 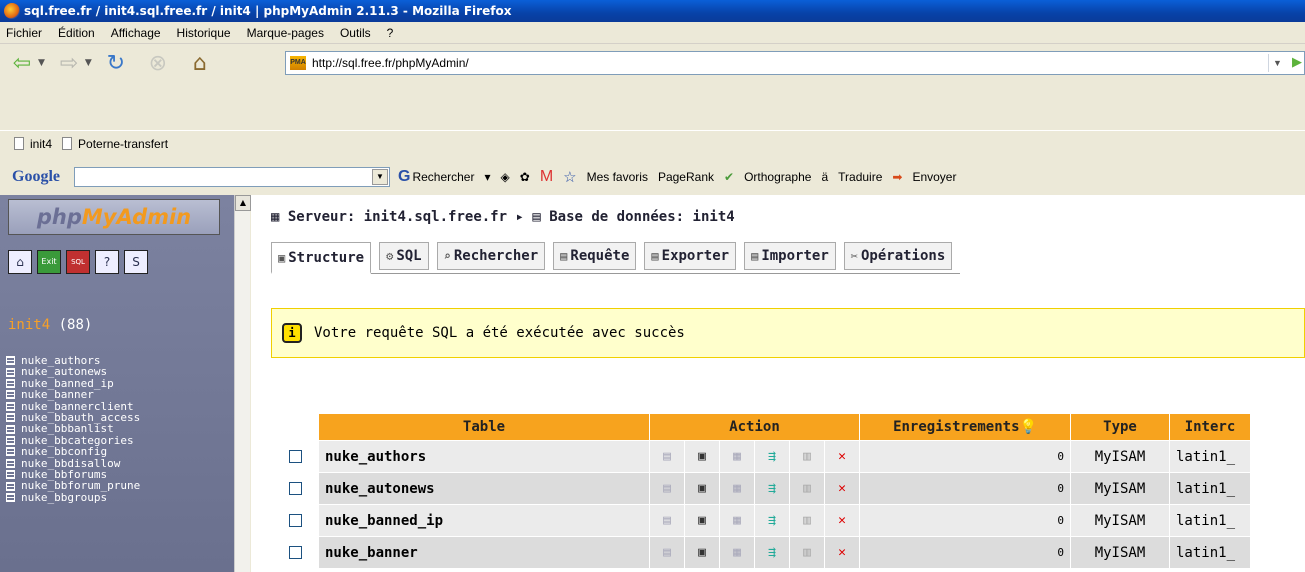 What do you see at coordinates (136, 262) in the screenshot?
I see `sql-docs-icon: S` at bounding box center [136, 262].